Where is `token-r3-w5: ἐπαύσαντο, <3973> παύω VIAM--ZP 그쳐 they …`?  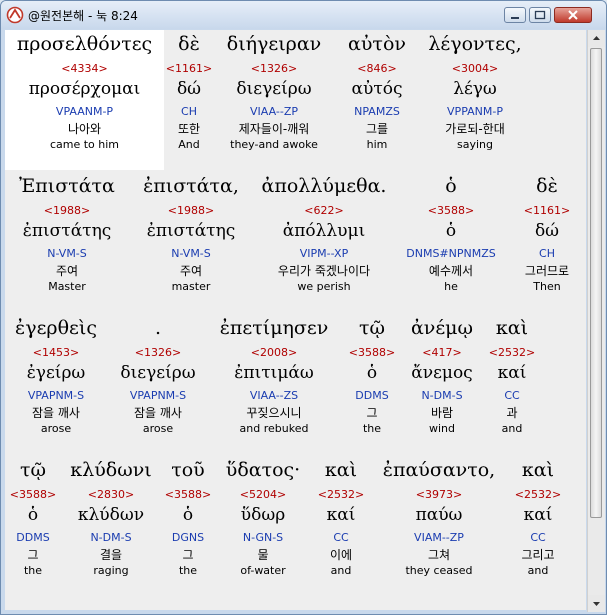 token-r3-w5: ἐπαύσαντο, <3973> παύω VIAM--ZP 그쳐 they … is located at coordinates (439, 518).